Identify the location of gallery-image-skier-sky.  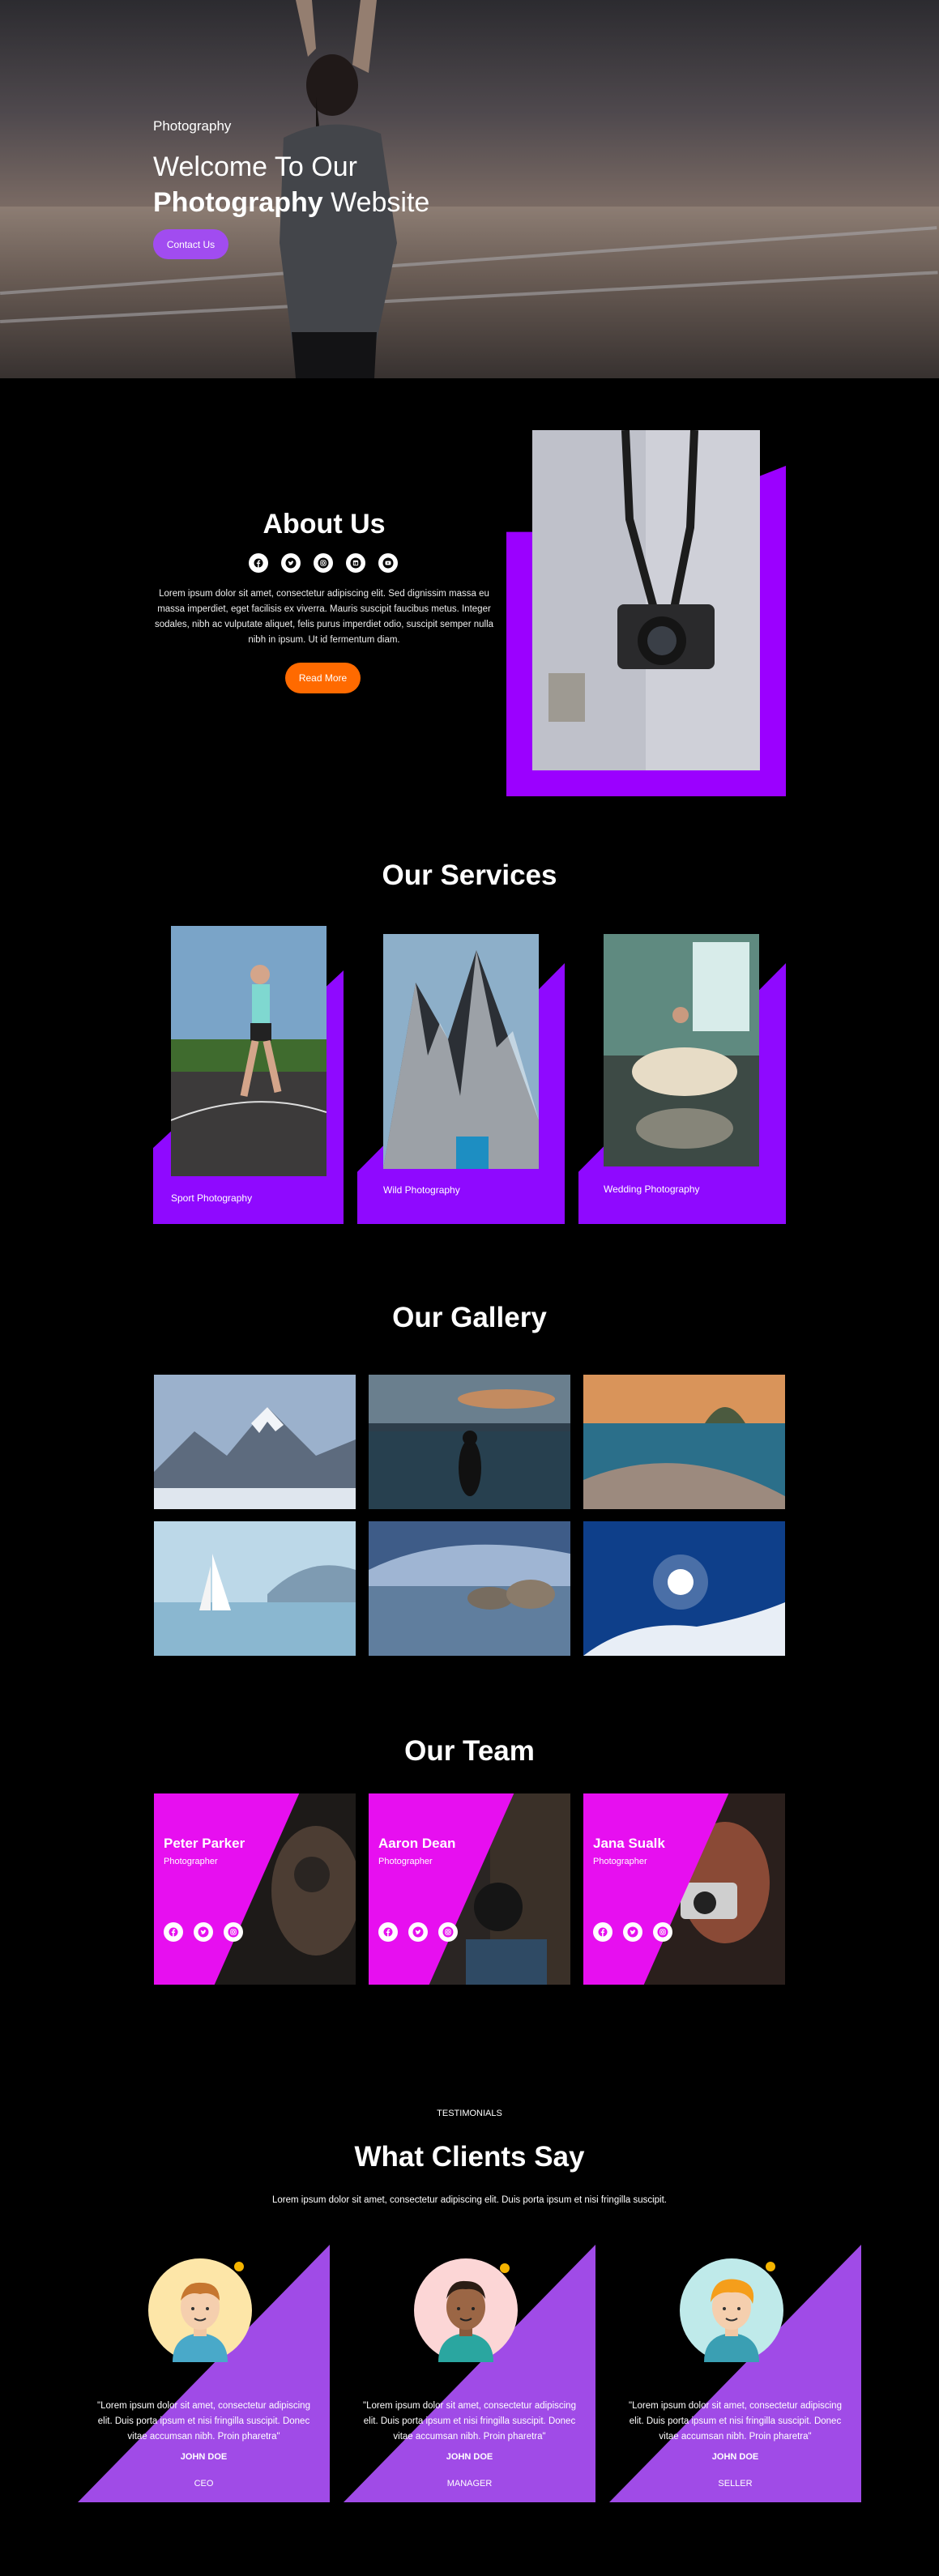
(684, 1588).